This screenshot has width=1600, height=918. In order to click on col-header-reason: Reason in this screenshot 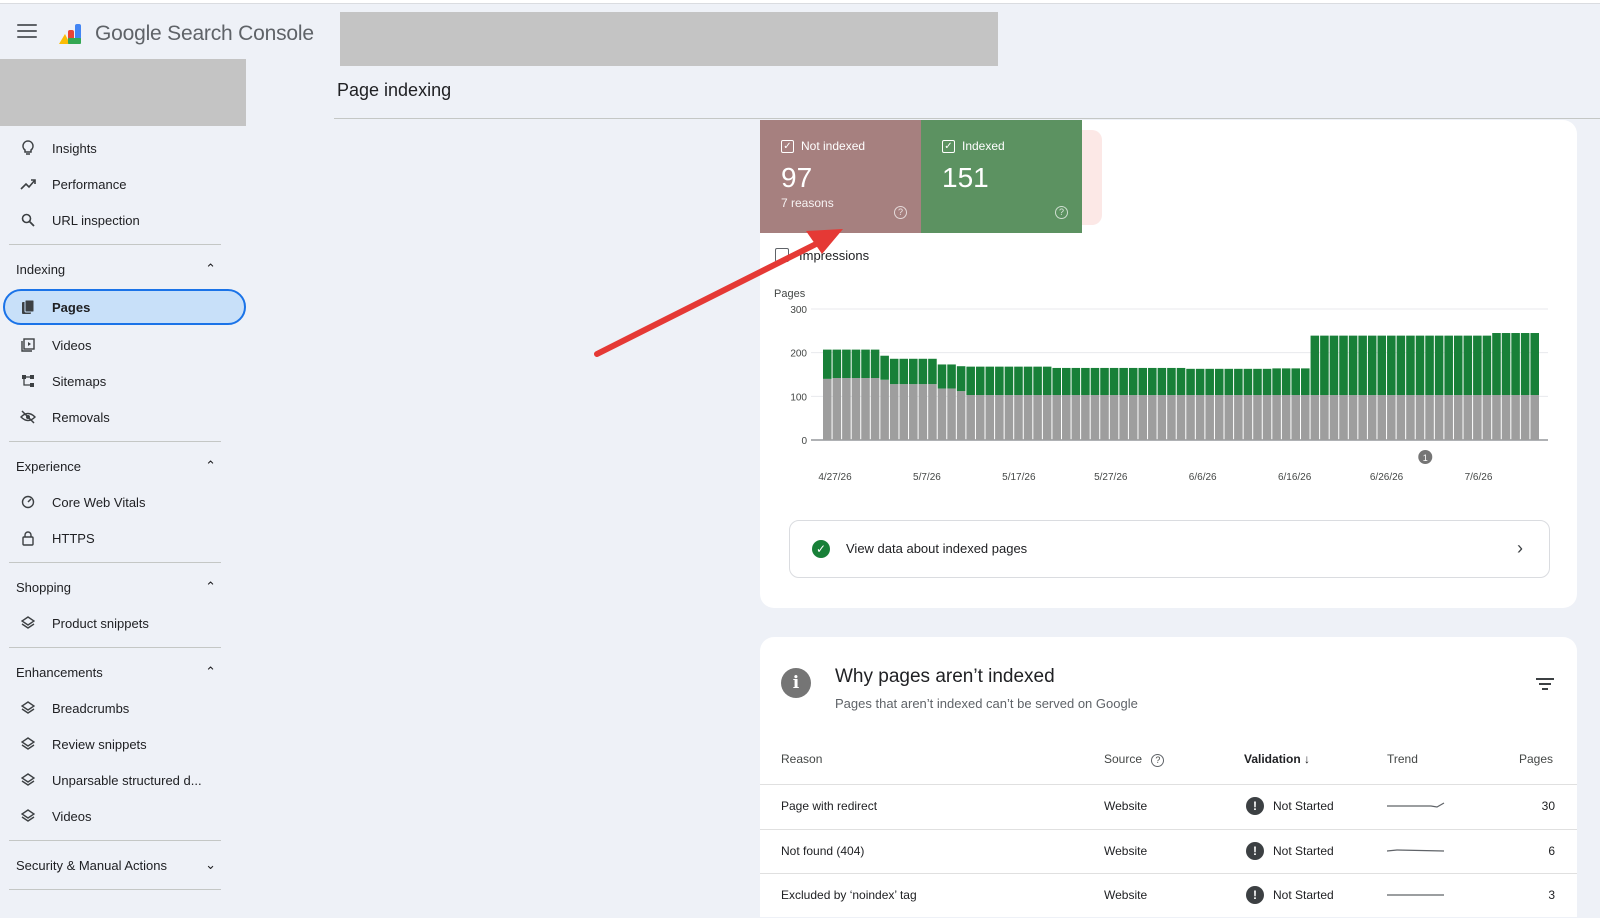, I will do `click(801, 759)`.